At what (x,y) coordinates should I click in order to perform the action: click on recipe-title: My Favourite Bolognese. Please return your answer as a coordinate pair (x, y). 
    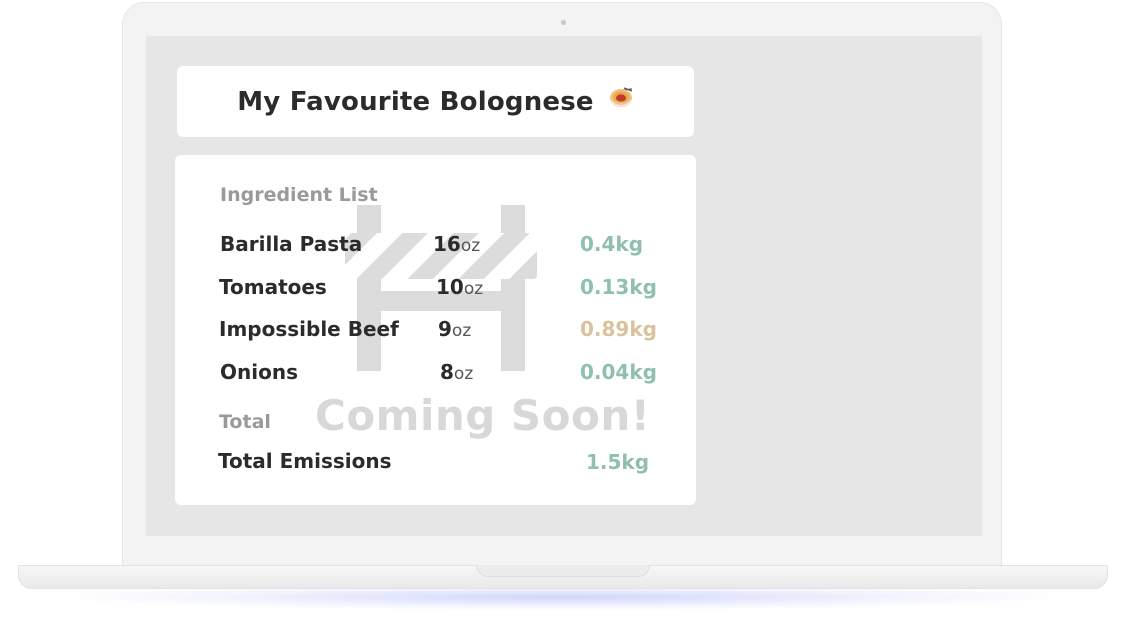
    Looking at the image, I should click on (415, 101).